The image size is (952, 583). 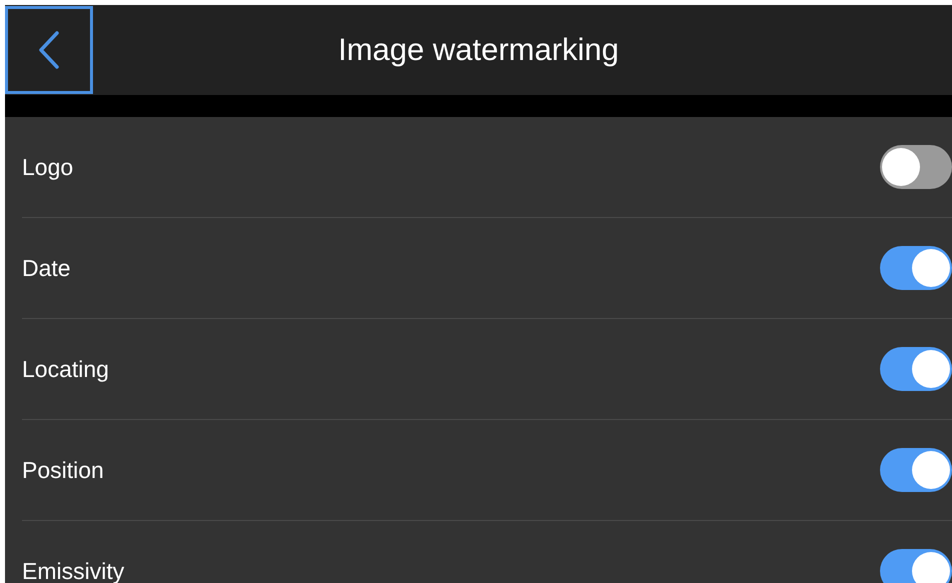 I want to click on setting-label: Logo, so click(x=48, y=167).